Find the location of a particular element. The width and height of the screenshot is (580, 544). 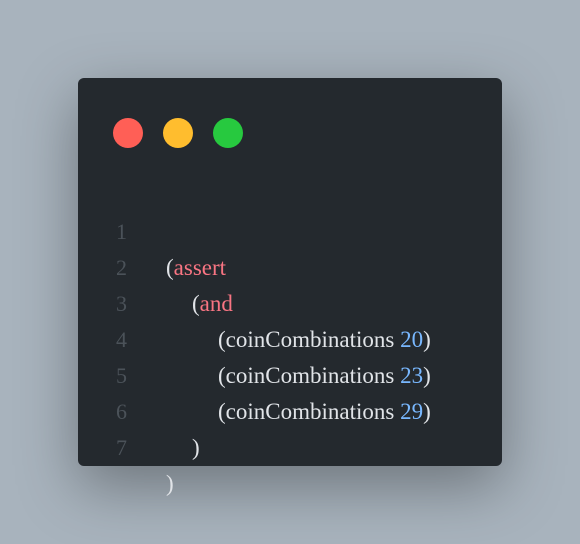

code-line: 5 (coinCombinations 29) is located at coordinates (290, 373).